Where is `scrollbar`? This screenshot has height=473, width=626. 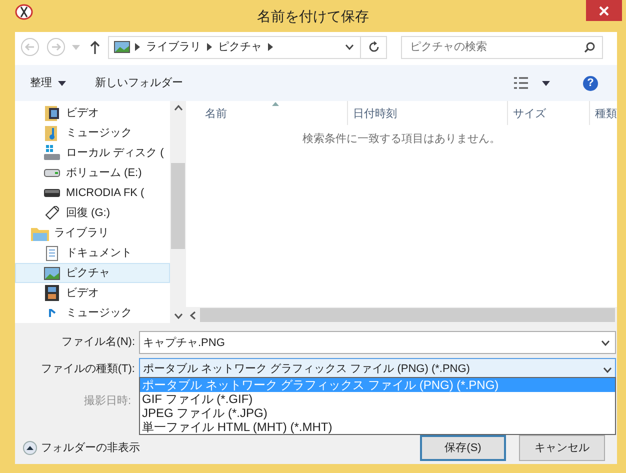
scrollbar is located at coordinates (178, 212).